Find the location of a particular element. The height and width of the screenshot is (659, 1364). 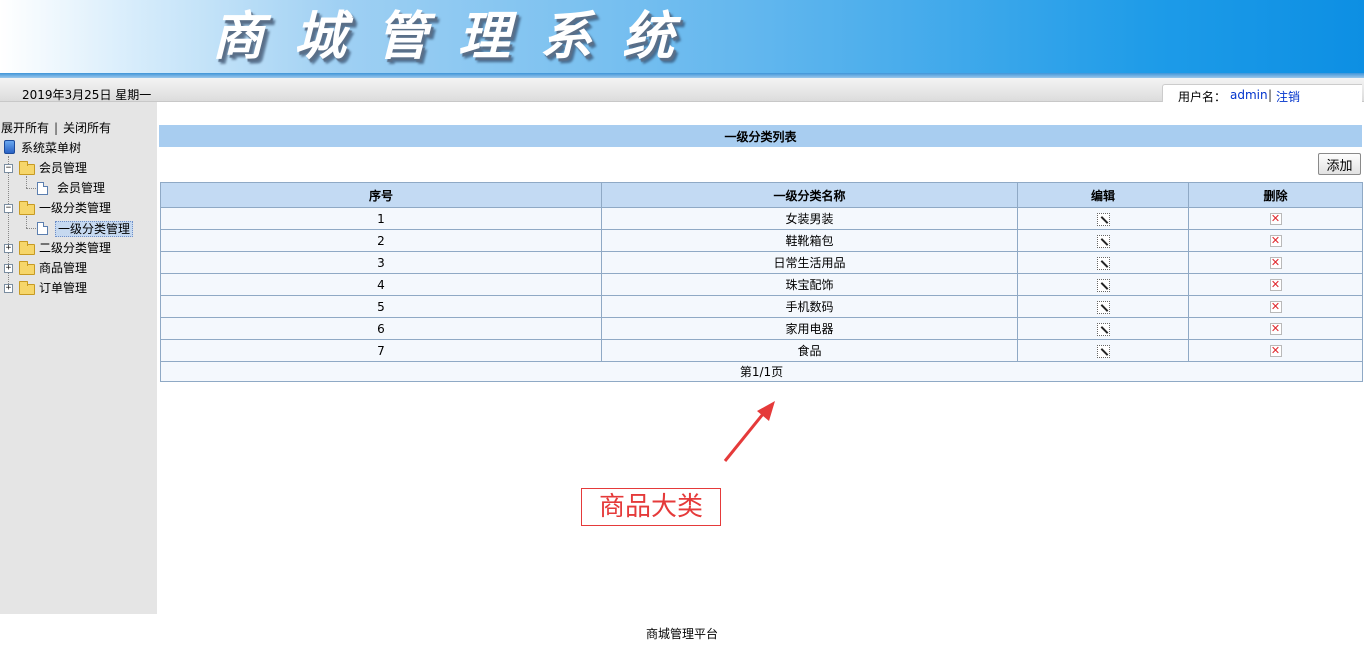

cell-index: 5 is located at coordinates (381, 306).